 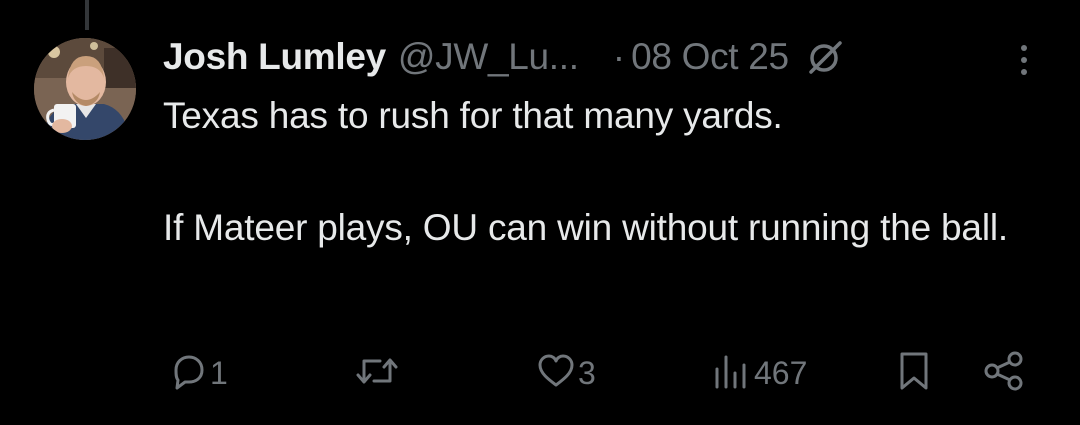 What do you see at coordinates (556, 373) in the screenshot?
I see `heart-icon` at bounding box center [556, 373].